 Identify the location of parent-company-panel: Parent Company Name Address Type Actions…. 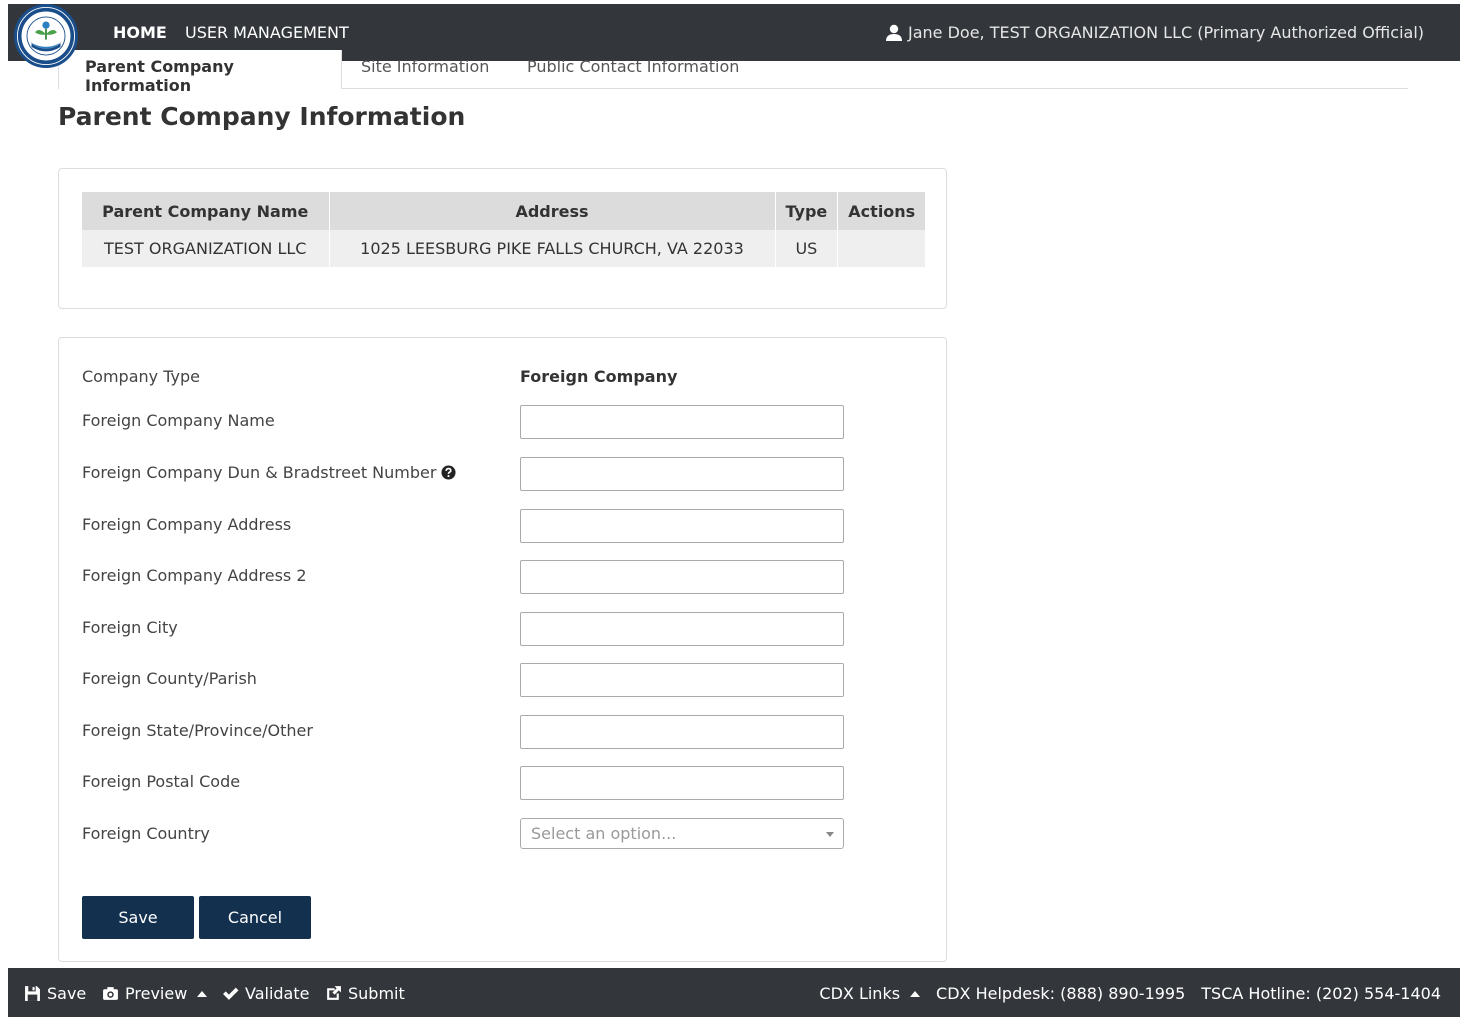
(502, 238).